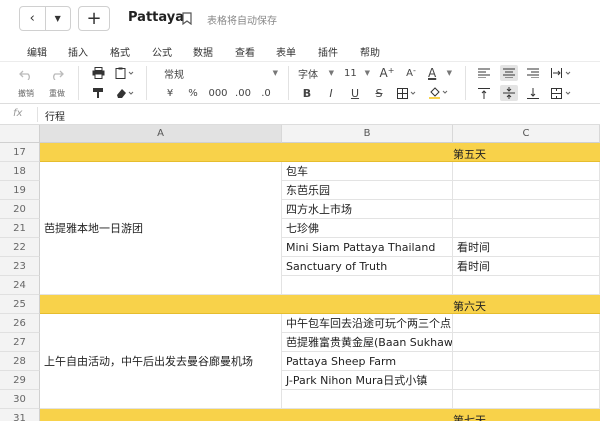 The width and height of the screenshot is (600, 421). Describe the element at coordinates (20, 152) in the screenshot. I see `row-header: 17` at that location.